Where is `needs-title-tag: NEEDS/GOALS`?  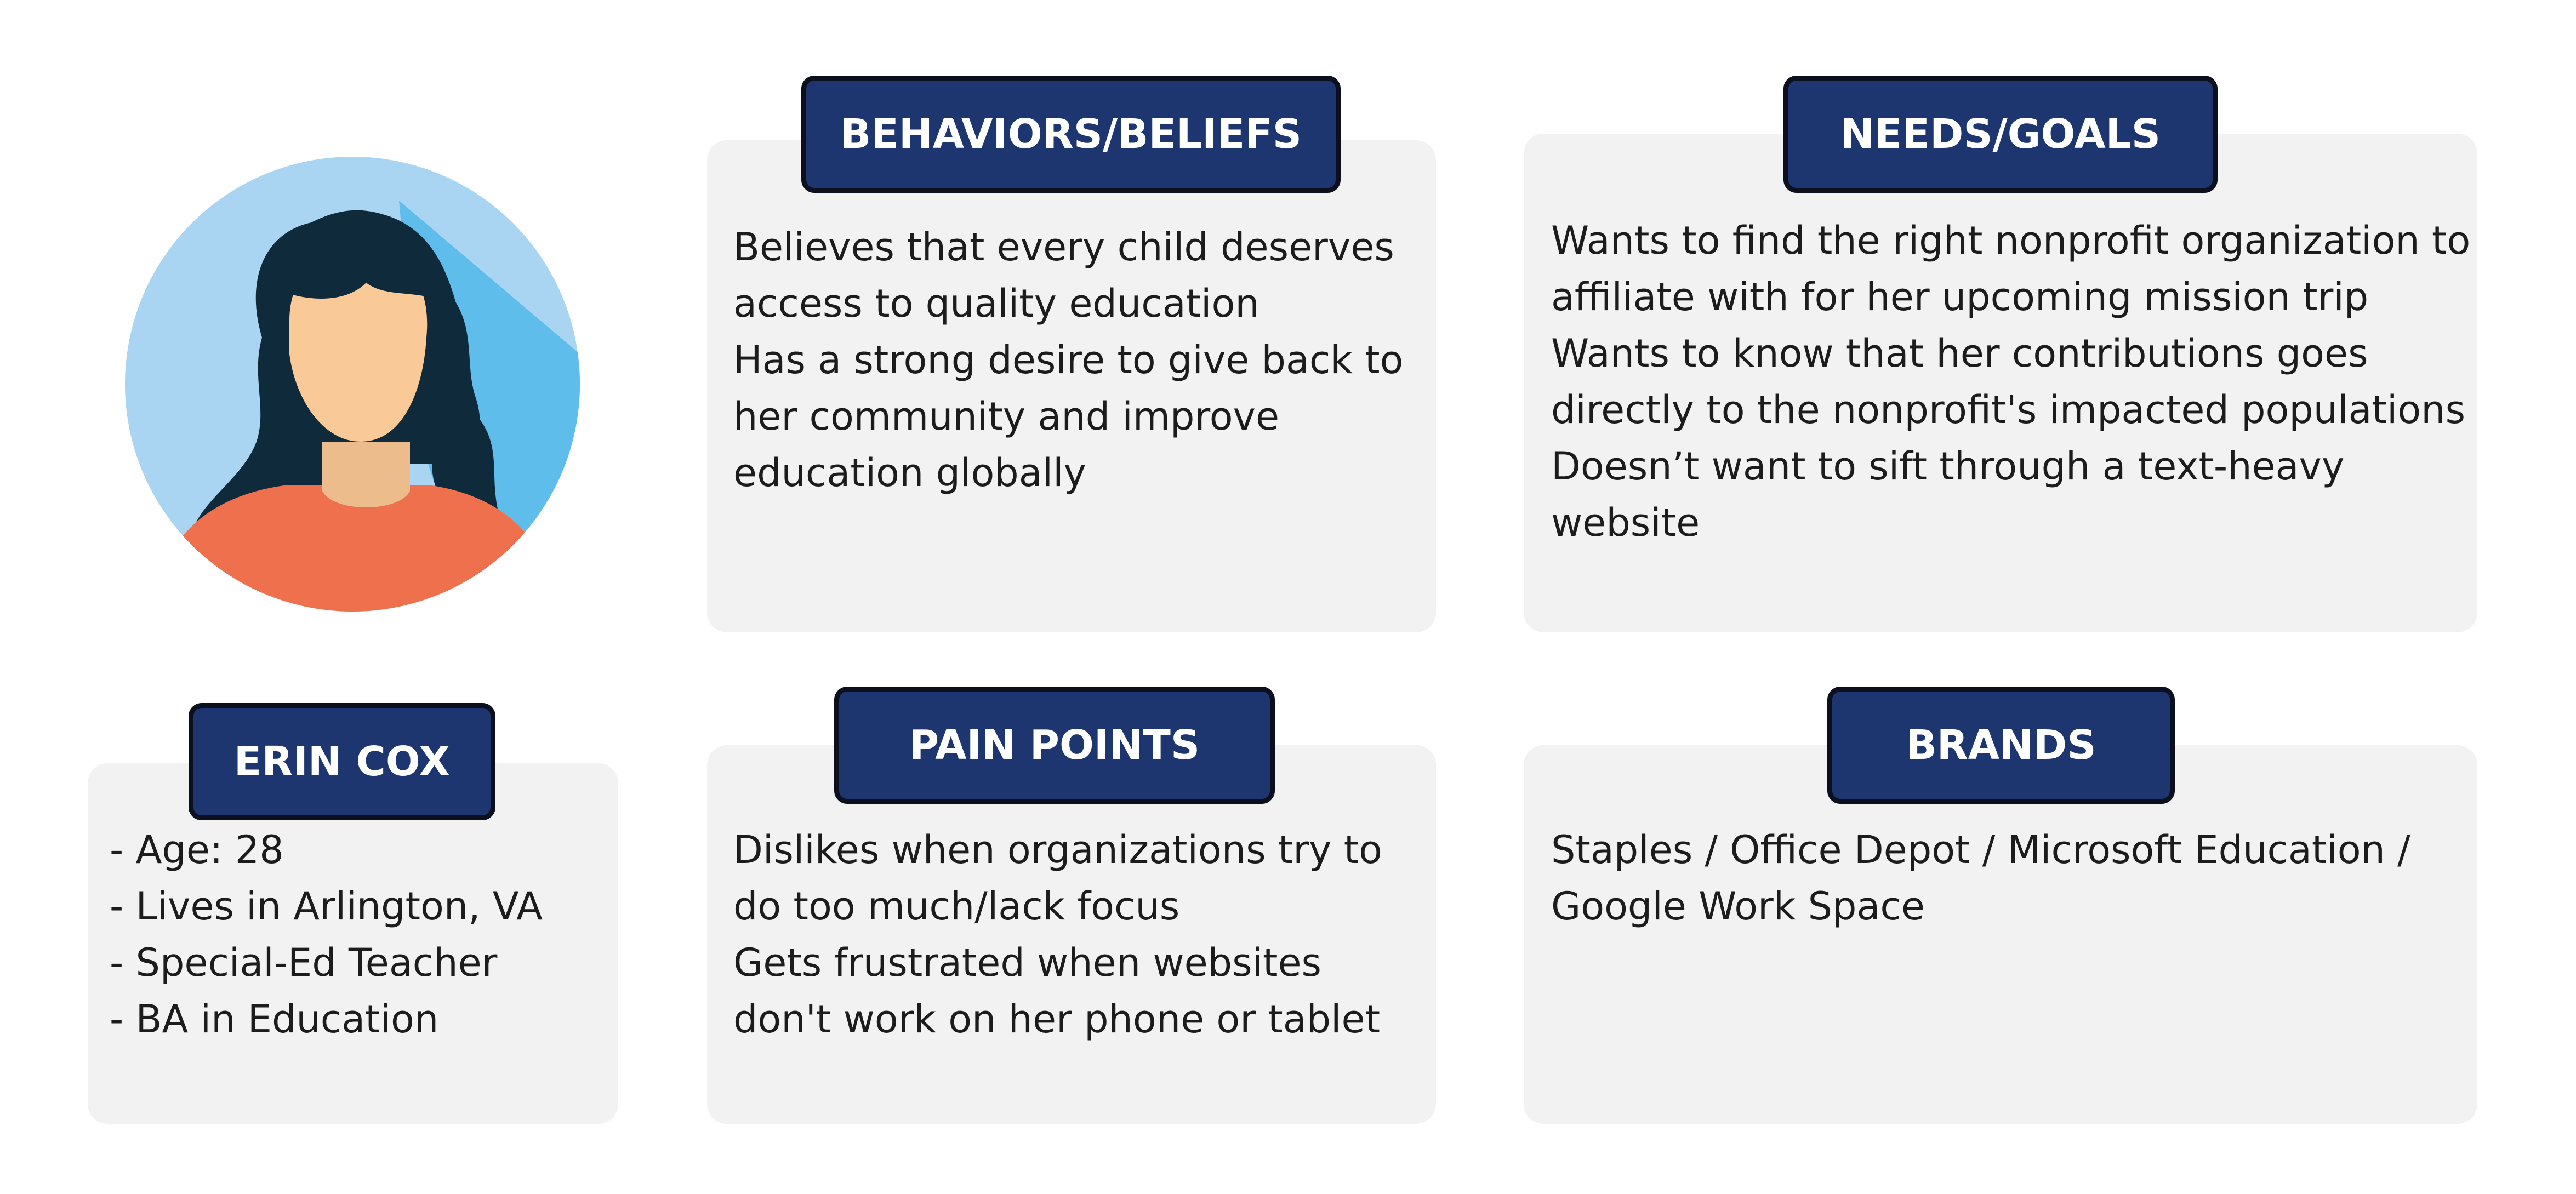 needs-title-tag: NEEDS/GOALS is located at coordinates (2000, 134).